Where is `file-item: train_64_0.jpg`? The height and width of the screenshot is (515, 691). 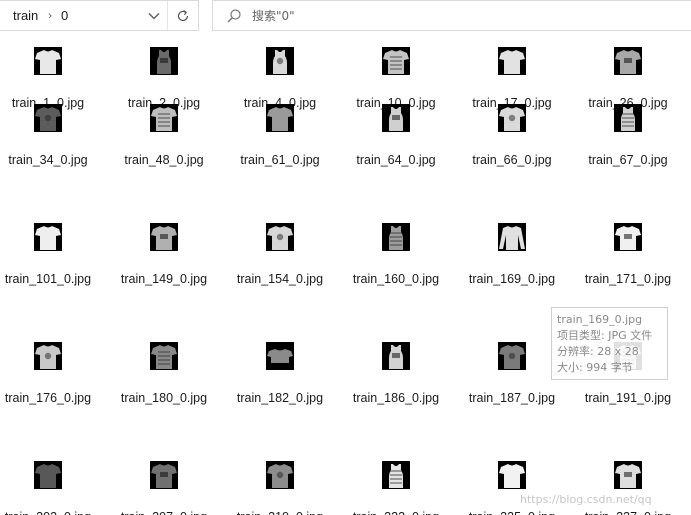
file-item: train_64_0.jpg is located at coordinates (396, 135).